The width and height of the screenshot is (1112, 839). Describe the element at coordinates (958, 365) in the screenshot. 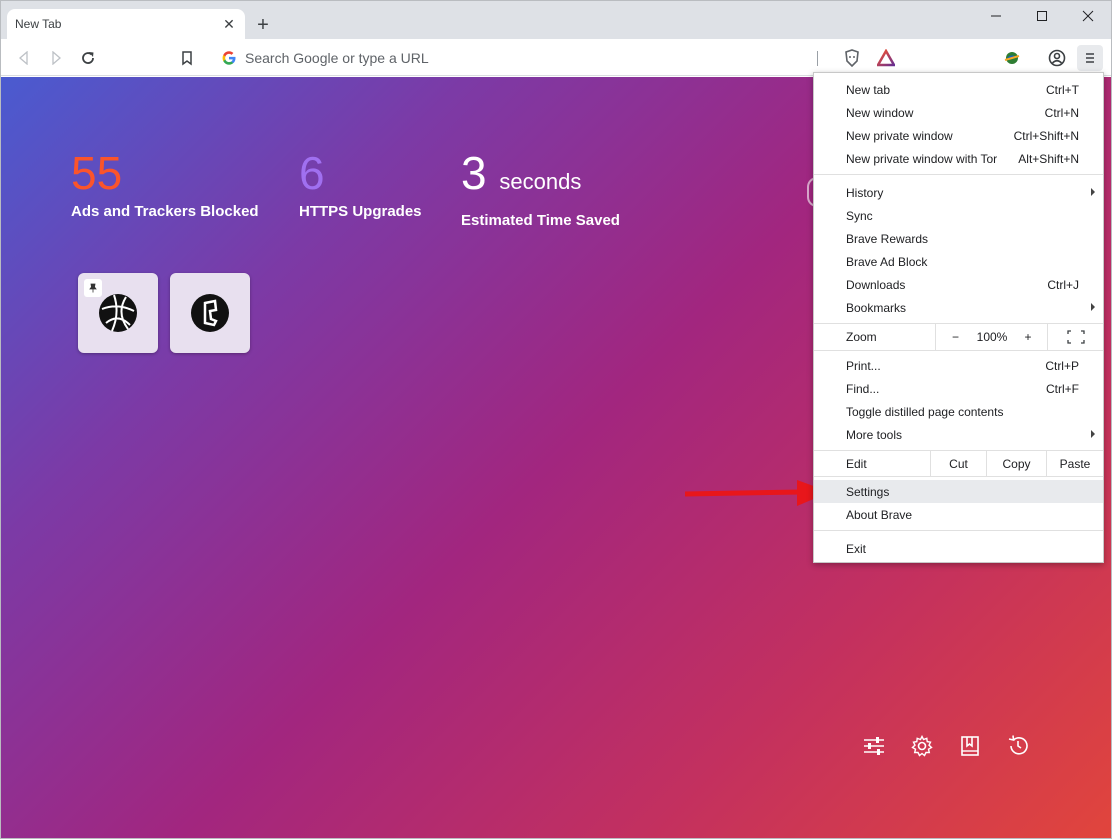

I see `menu-item-print: Print... Ctrl+P` at that location.